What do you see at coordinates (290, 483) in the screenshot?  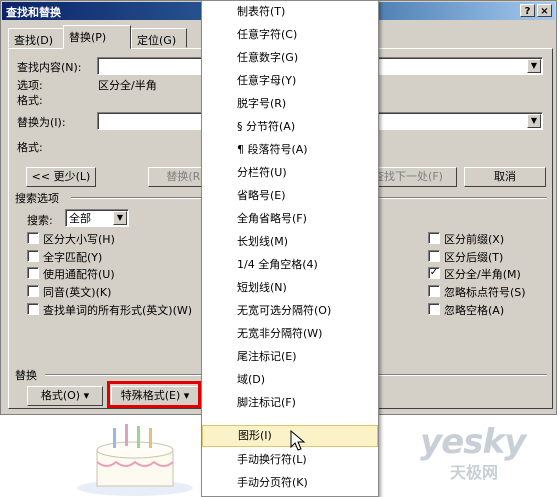 I see `menu-item-manual-page-break: 手动分页符(K)` at bounding box center [290, 483].